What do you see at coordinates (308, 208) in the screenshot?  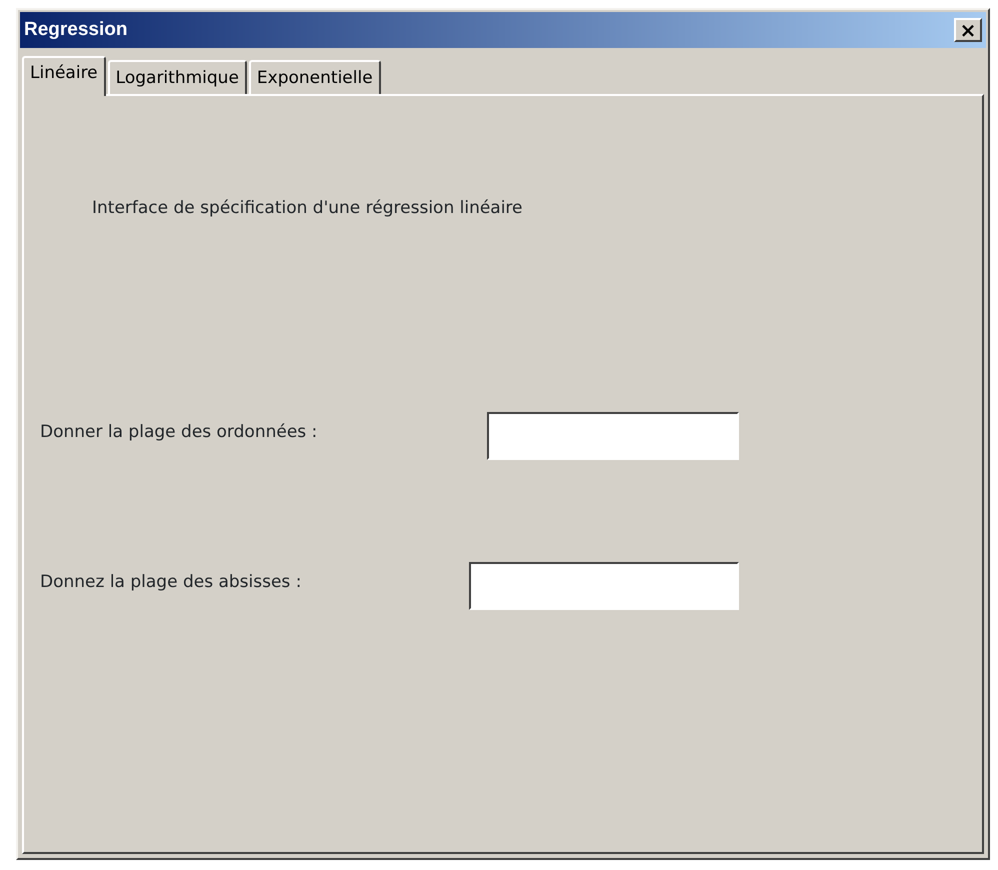 I see `description-text: Interface de spécification d'une régression linéaire` at bounding box center [308, 208].